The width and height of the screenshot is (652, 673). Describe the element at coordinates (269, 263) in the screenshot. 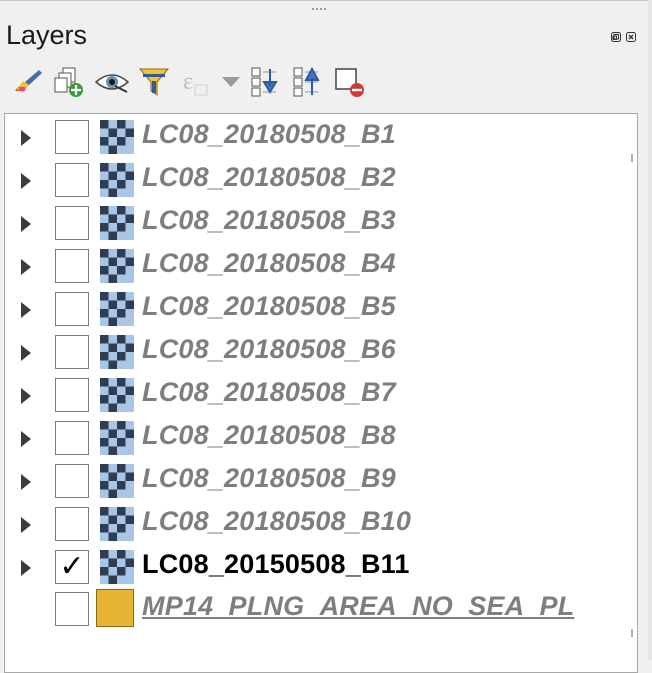

I see `layer-name-label: LC08_20180508_B4` at that location.